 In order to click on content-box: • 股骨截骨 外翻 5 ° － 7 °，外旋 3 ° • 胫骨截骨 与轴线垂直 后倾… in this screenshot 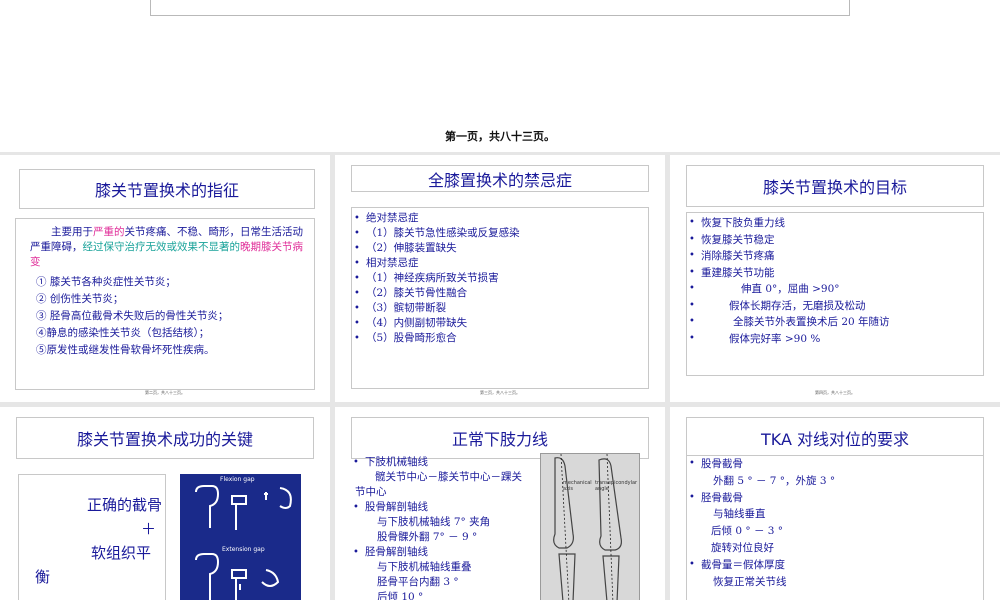, I will do `click(835, 527)`.